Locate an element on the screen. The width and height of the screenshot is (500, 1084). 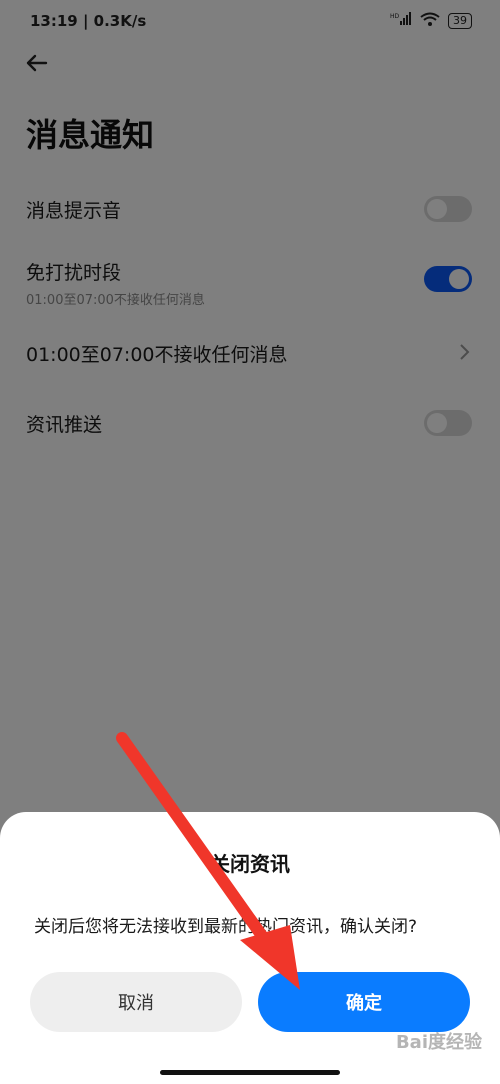
dialog-title: 关闭资讯 is located at coordinates (250, 864).